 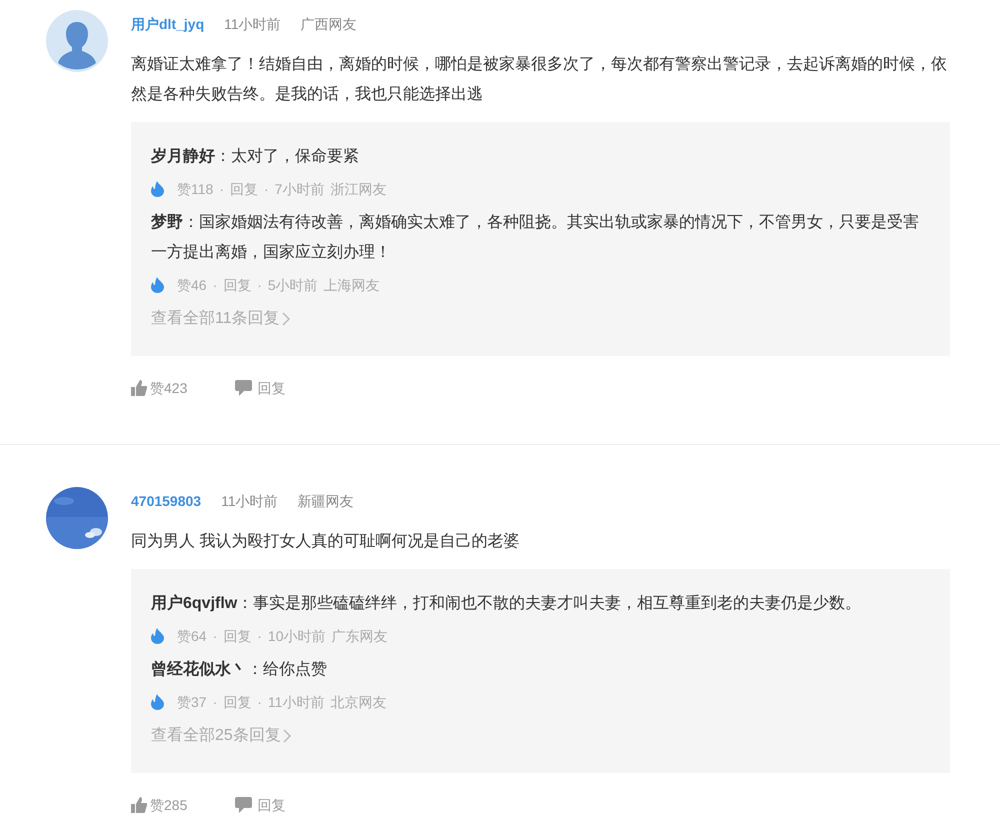 I want to click on reply-text: 岁月静好：太对了，保命要紧, so click(x=255, y=156).